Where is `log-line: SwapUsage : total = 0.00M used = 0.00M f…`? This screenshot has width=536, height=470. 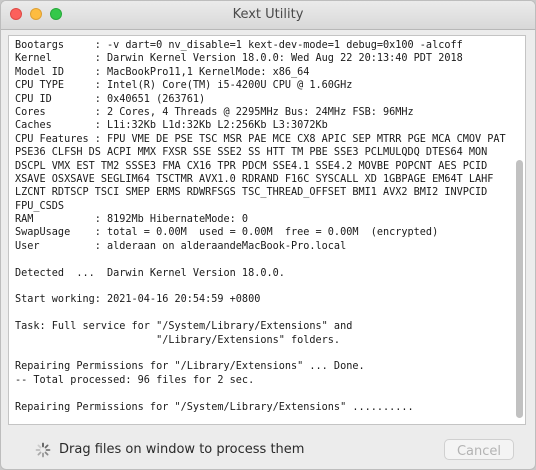 log-line: SwapUsage : total = 0.00M used = 0.00M f… is located at coordinates (227, 233).